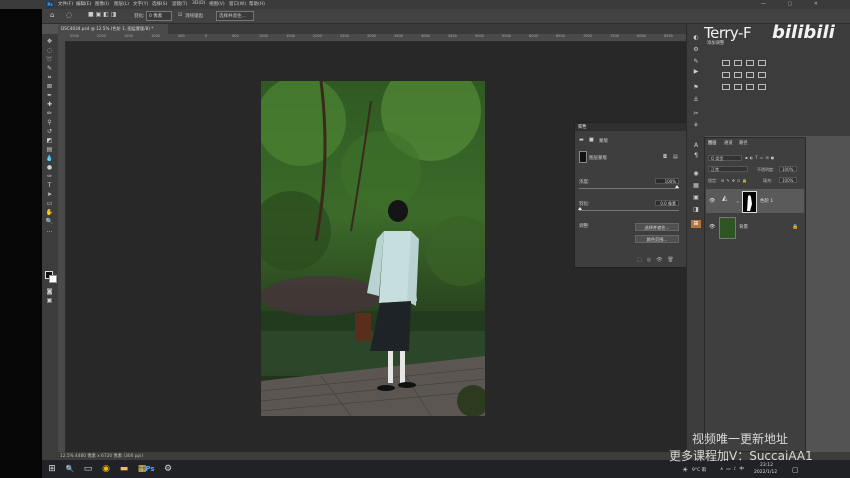  I want to click on search-icon: 🔍, so click(70, 469).